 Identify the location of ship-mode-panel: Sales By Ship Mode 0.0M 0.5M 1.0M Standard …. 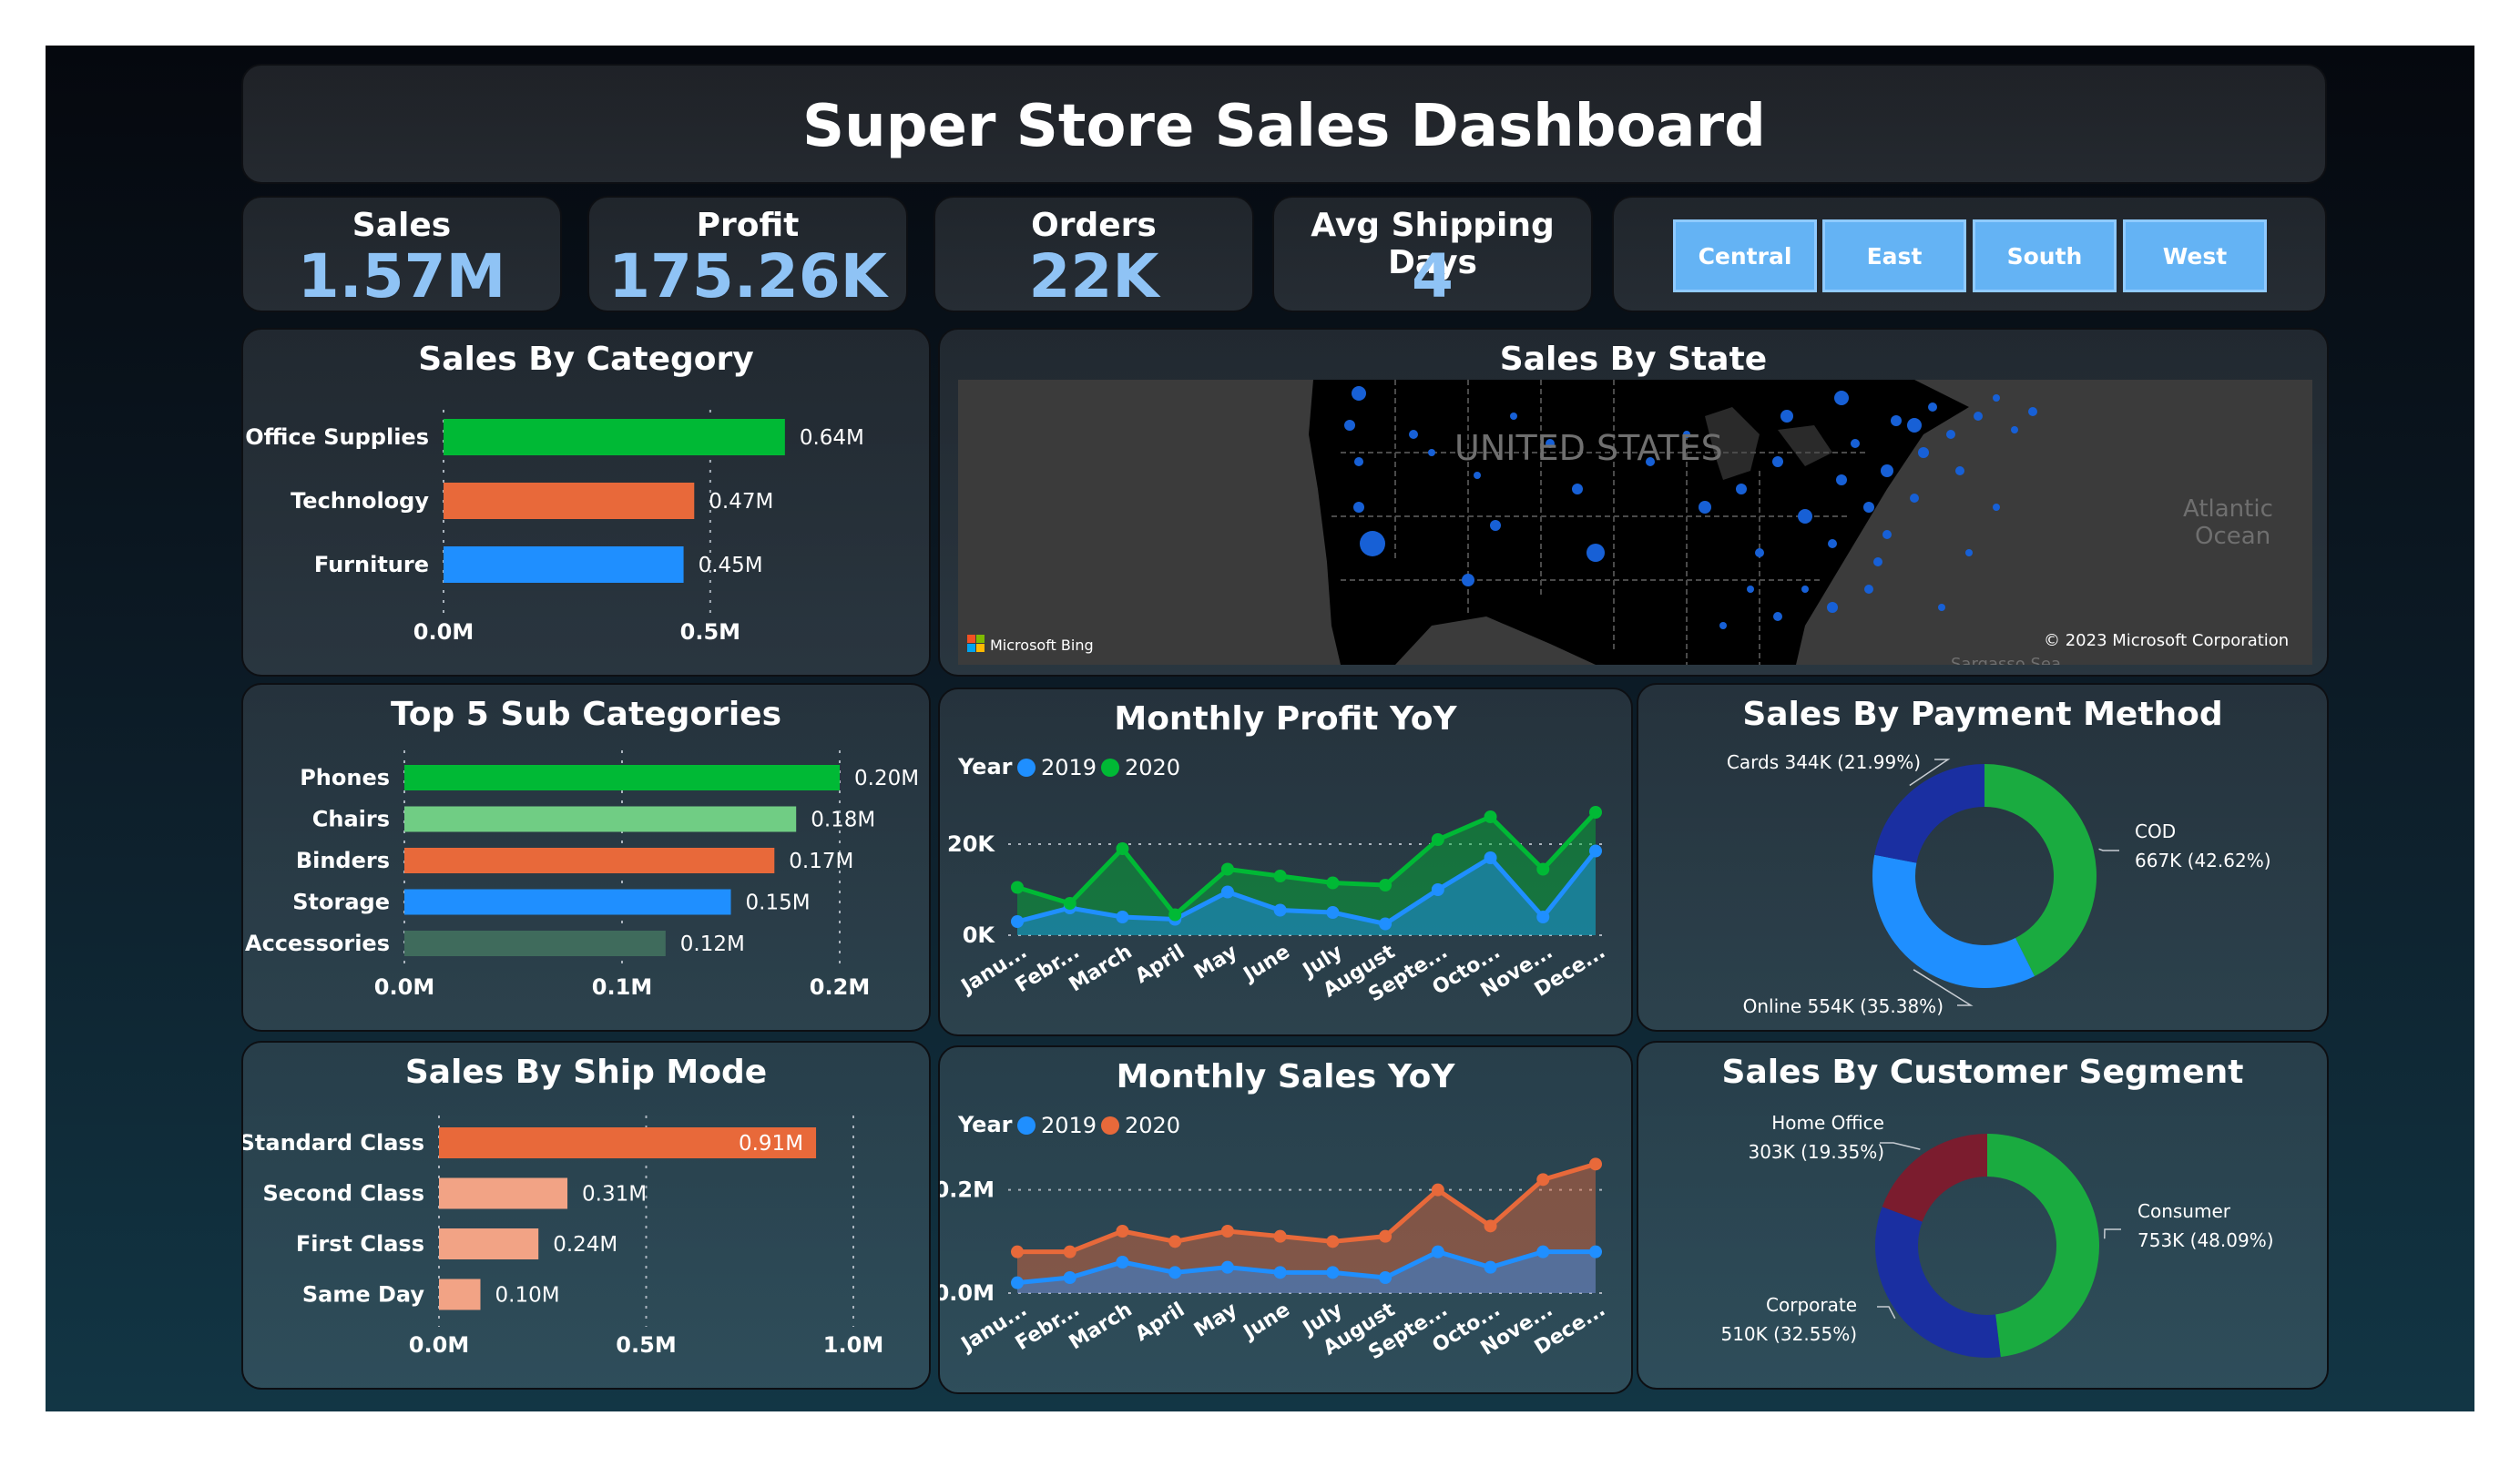
(586, 1216).